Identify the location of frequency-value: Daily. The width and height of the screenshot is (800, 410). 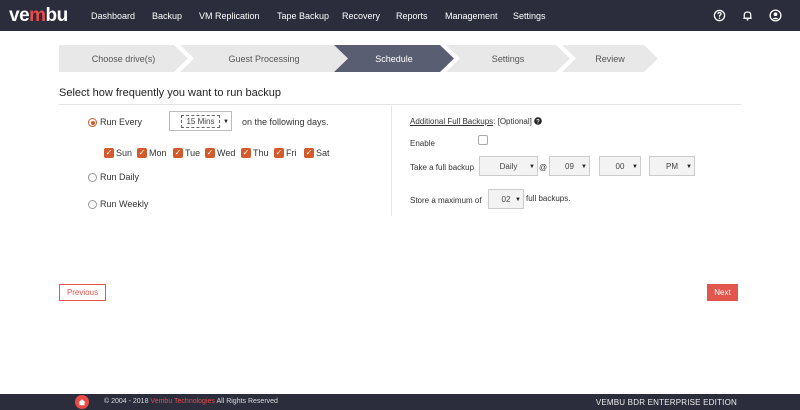
(508, 166).